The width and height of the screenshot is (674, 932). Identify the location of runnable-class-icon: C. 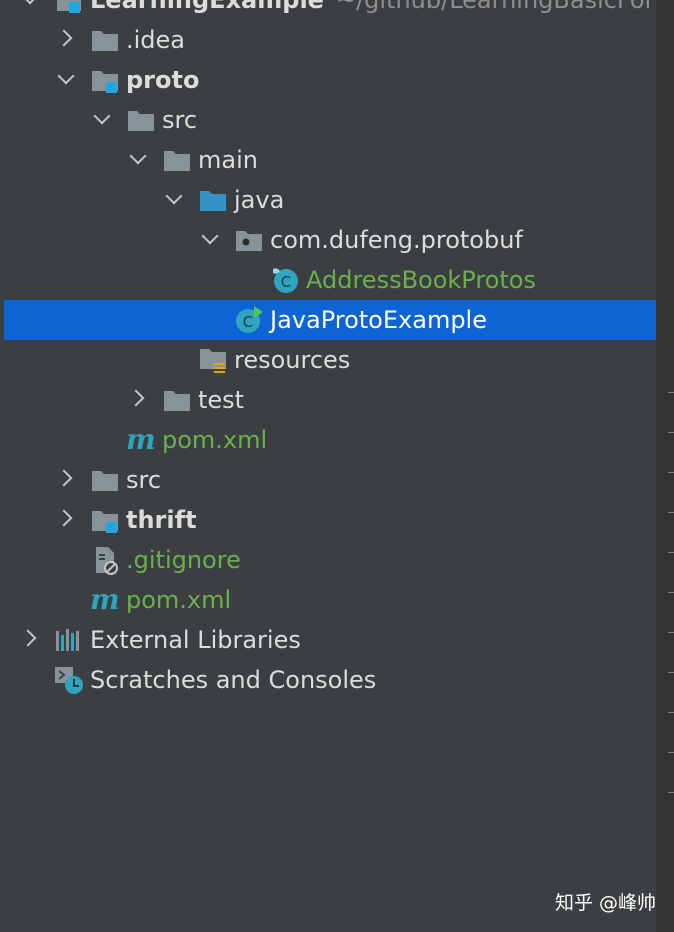
(249, 320).